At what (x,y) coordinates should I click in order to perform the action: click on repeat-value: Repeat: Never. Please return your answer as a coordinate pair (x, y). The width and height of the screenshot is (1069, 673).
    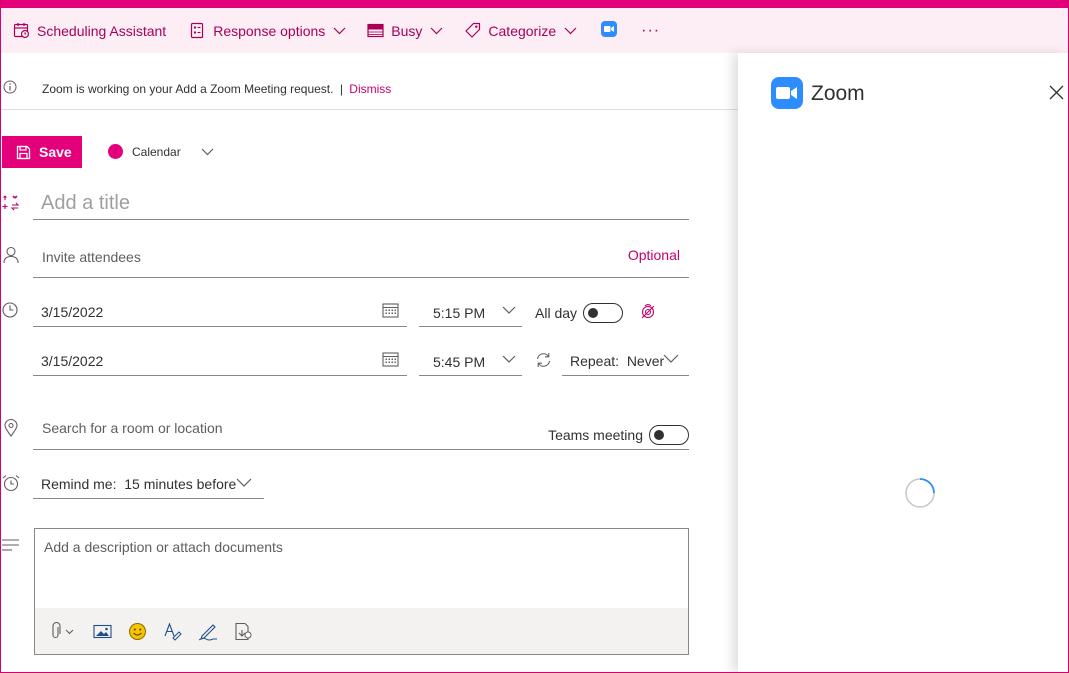
    Looking at the image, I should click on (617, 361).